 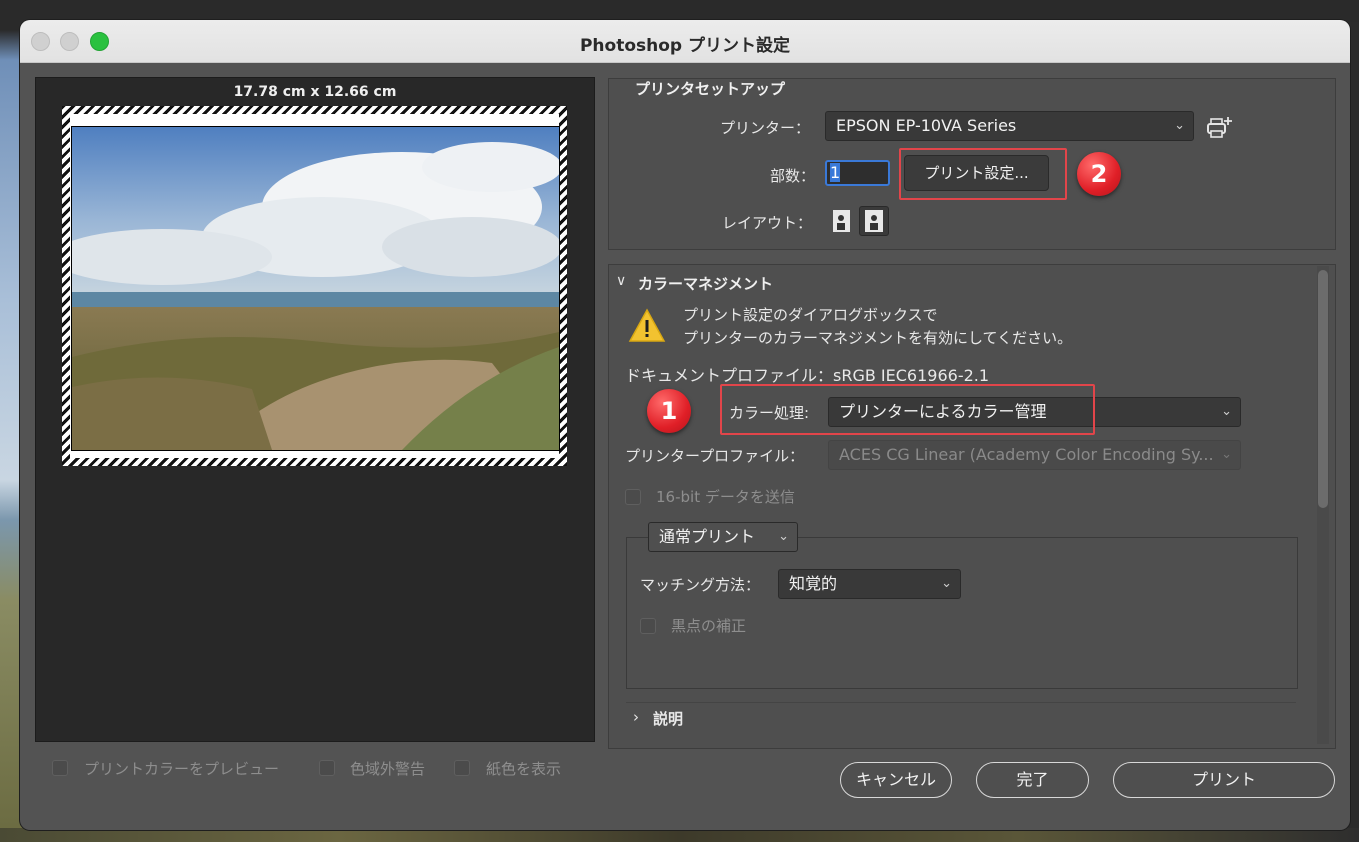 What do you see at coordinates (1224, 780) in the screenshot?
I see `print-button: プリント` at bounding box center [1224, 780].